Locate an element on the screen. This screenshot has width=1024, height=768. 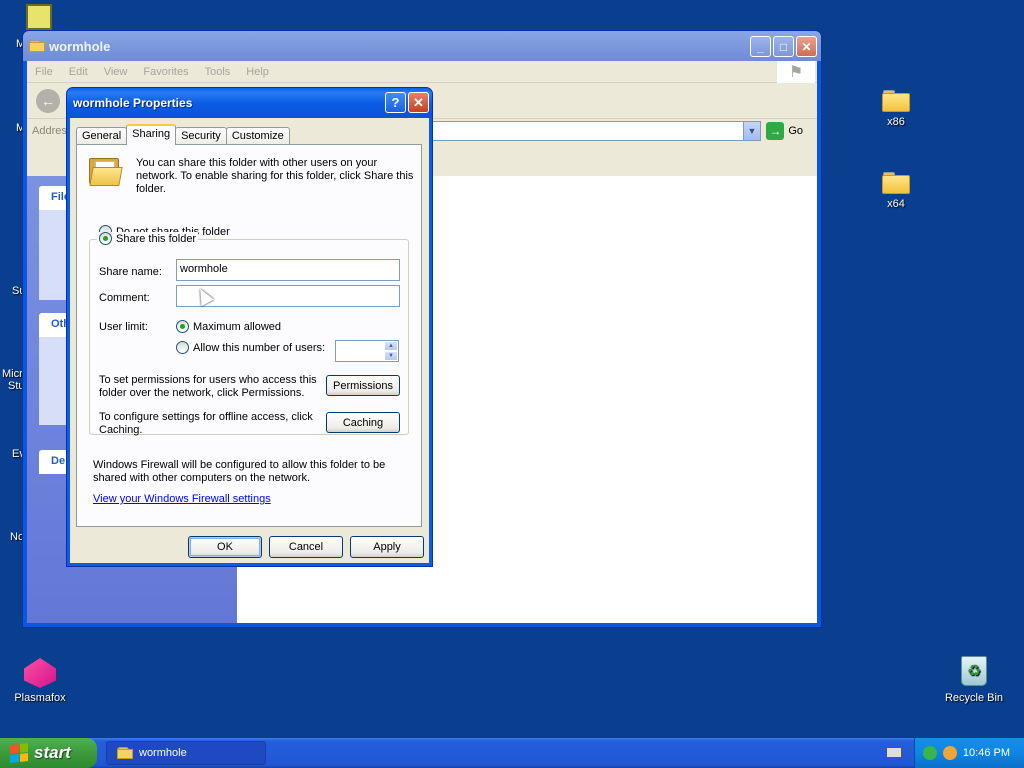
allow-number-radio is located at coordinates (182, 347).